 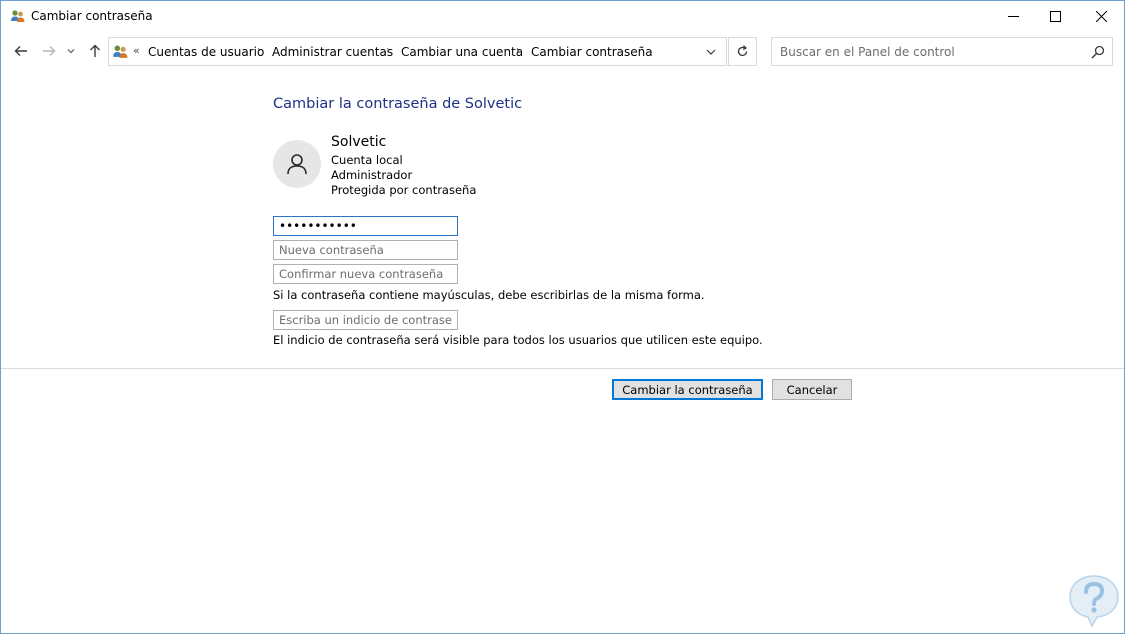 What do you see at coordinates (365, 226) in the screenshot?
I see `current-password-field` at bounding box center [365, 226].